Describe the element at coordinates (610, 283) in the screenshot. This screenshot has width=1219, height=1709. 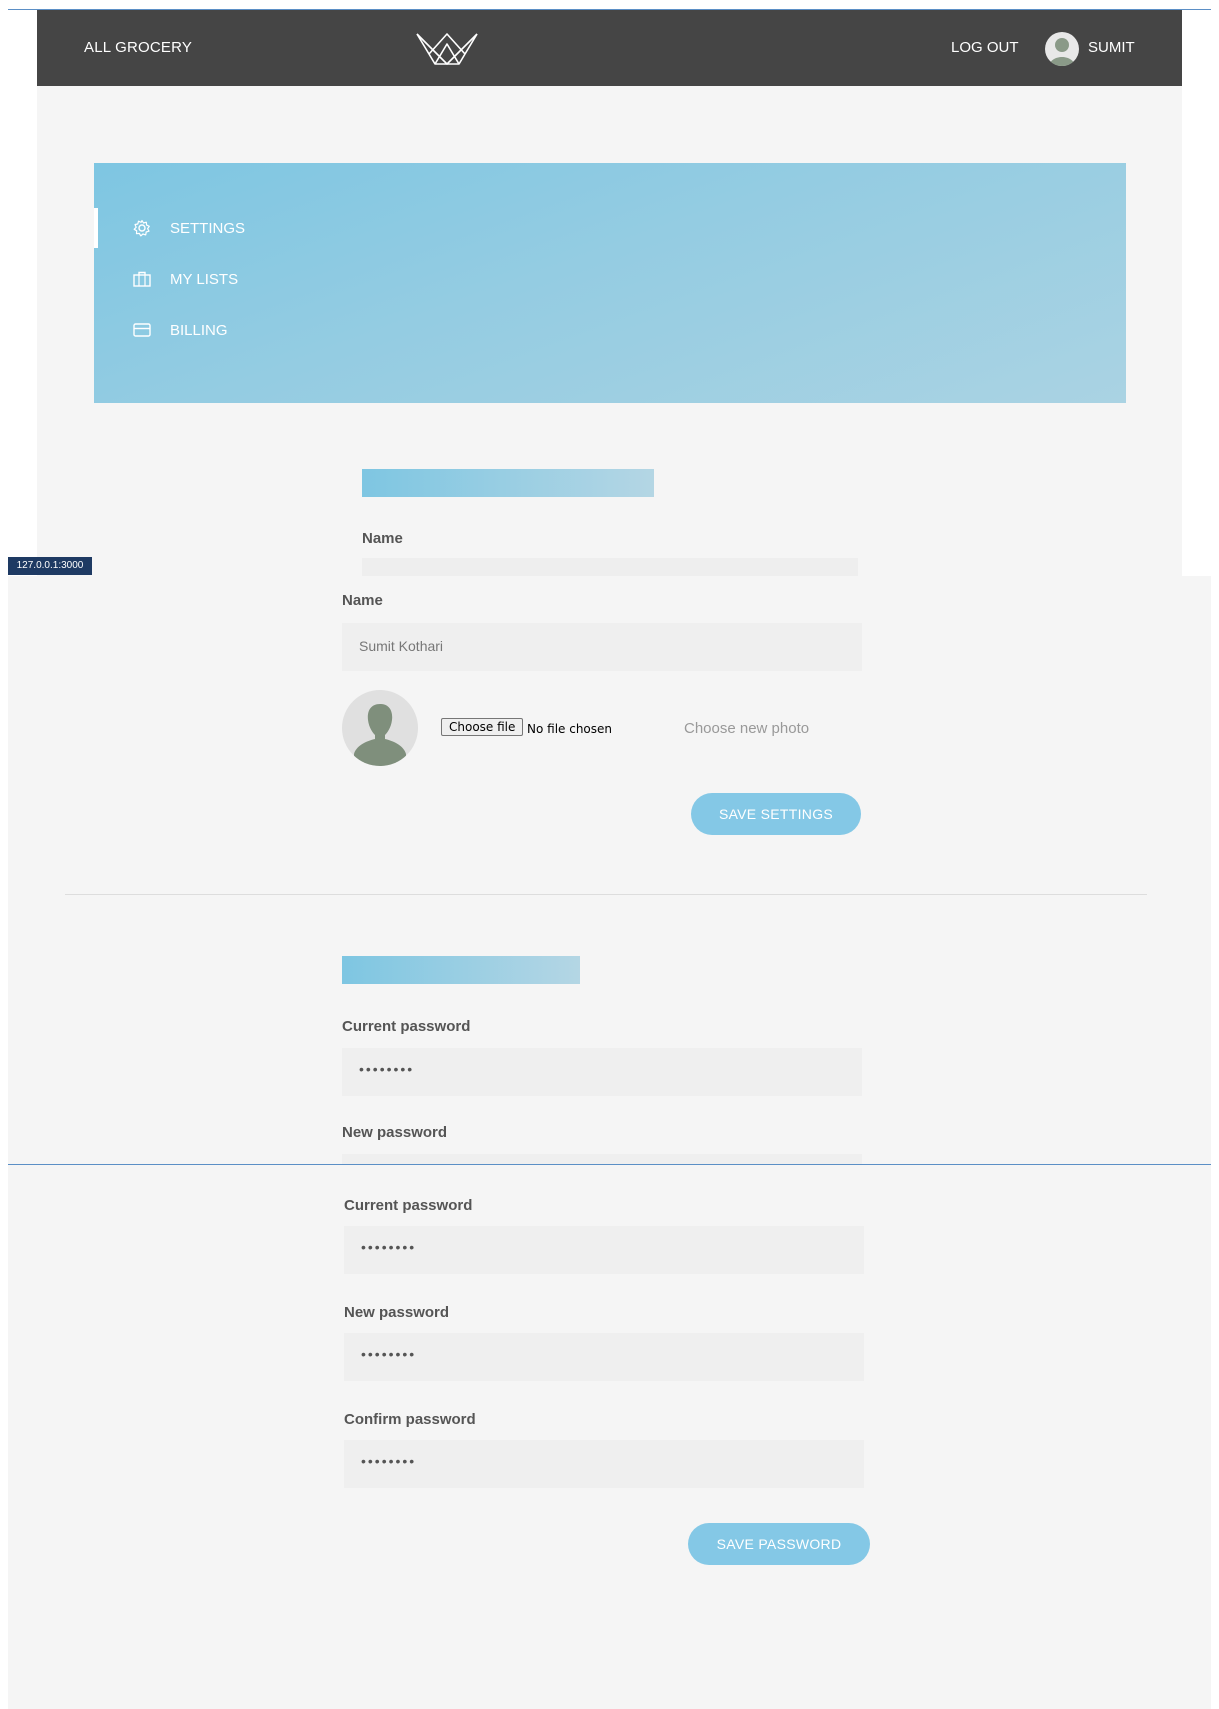
I see `settings-hero-banner: SETTINGS MY LISTS BILLING` at that location.